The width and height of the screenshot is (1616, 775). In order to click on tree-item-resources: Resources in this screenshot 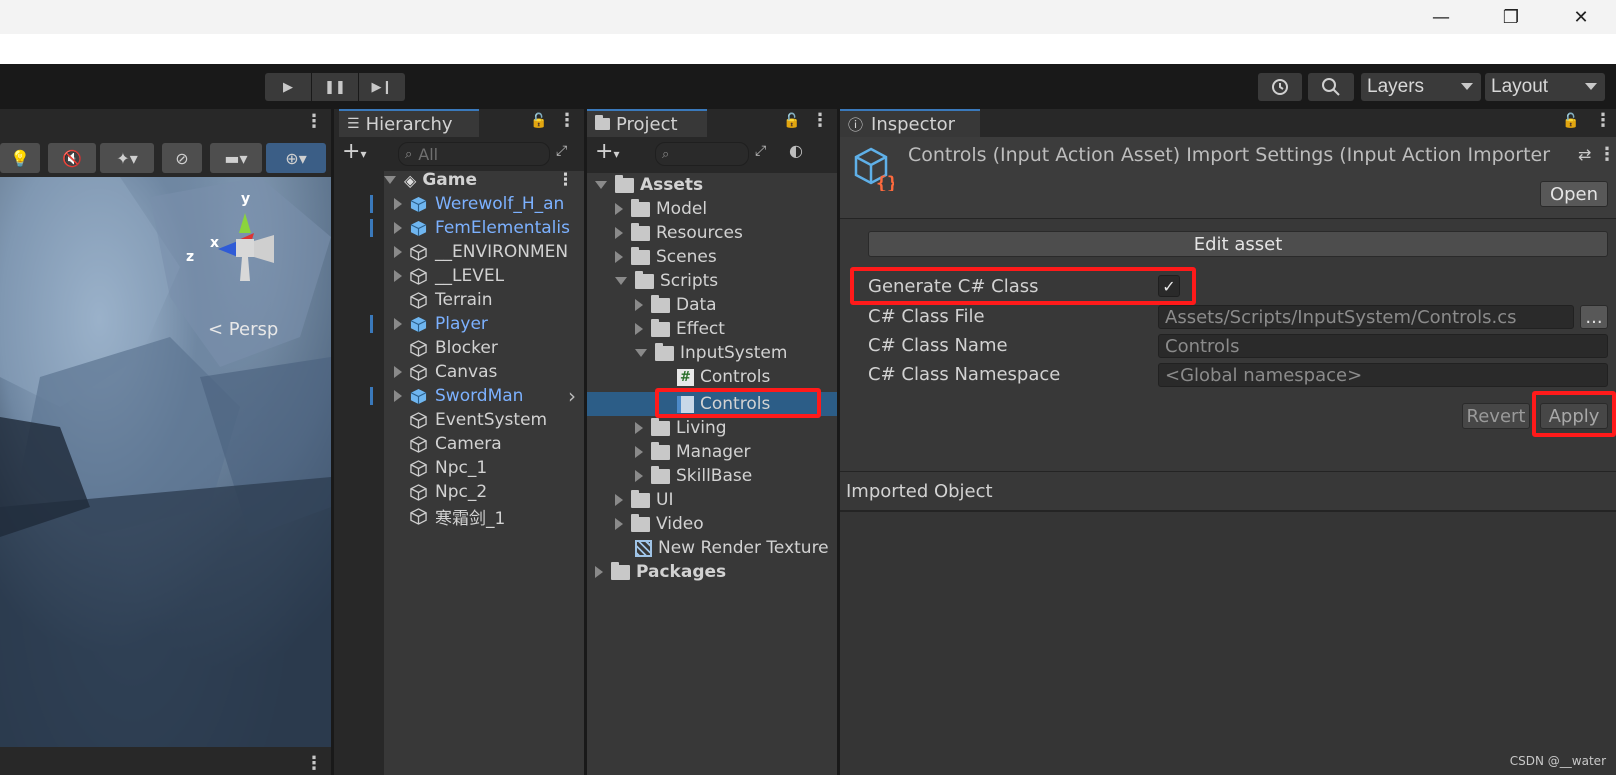, I will do `click(679, 233)`.